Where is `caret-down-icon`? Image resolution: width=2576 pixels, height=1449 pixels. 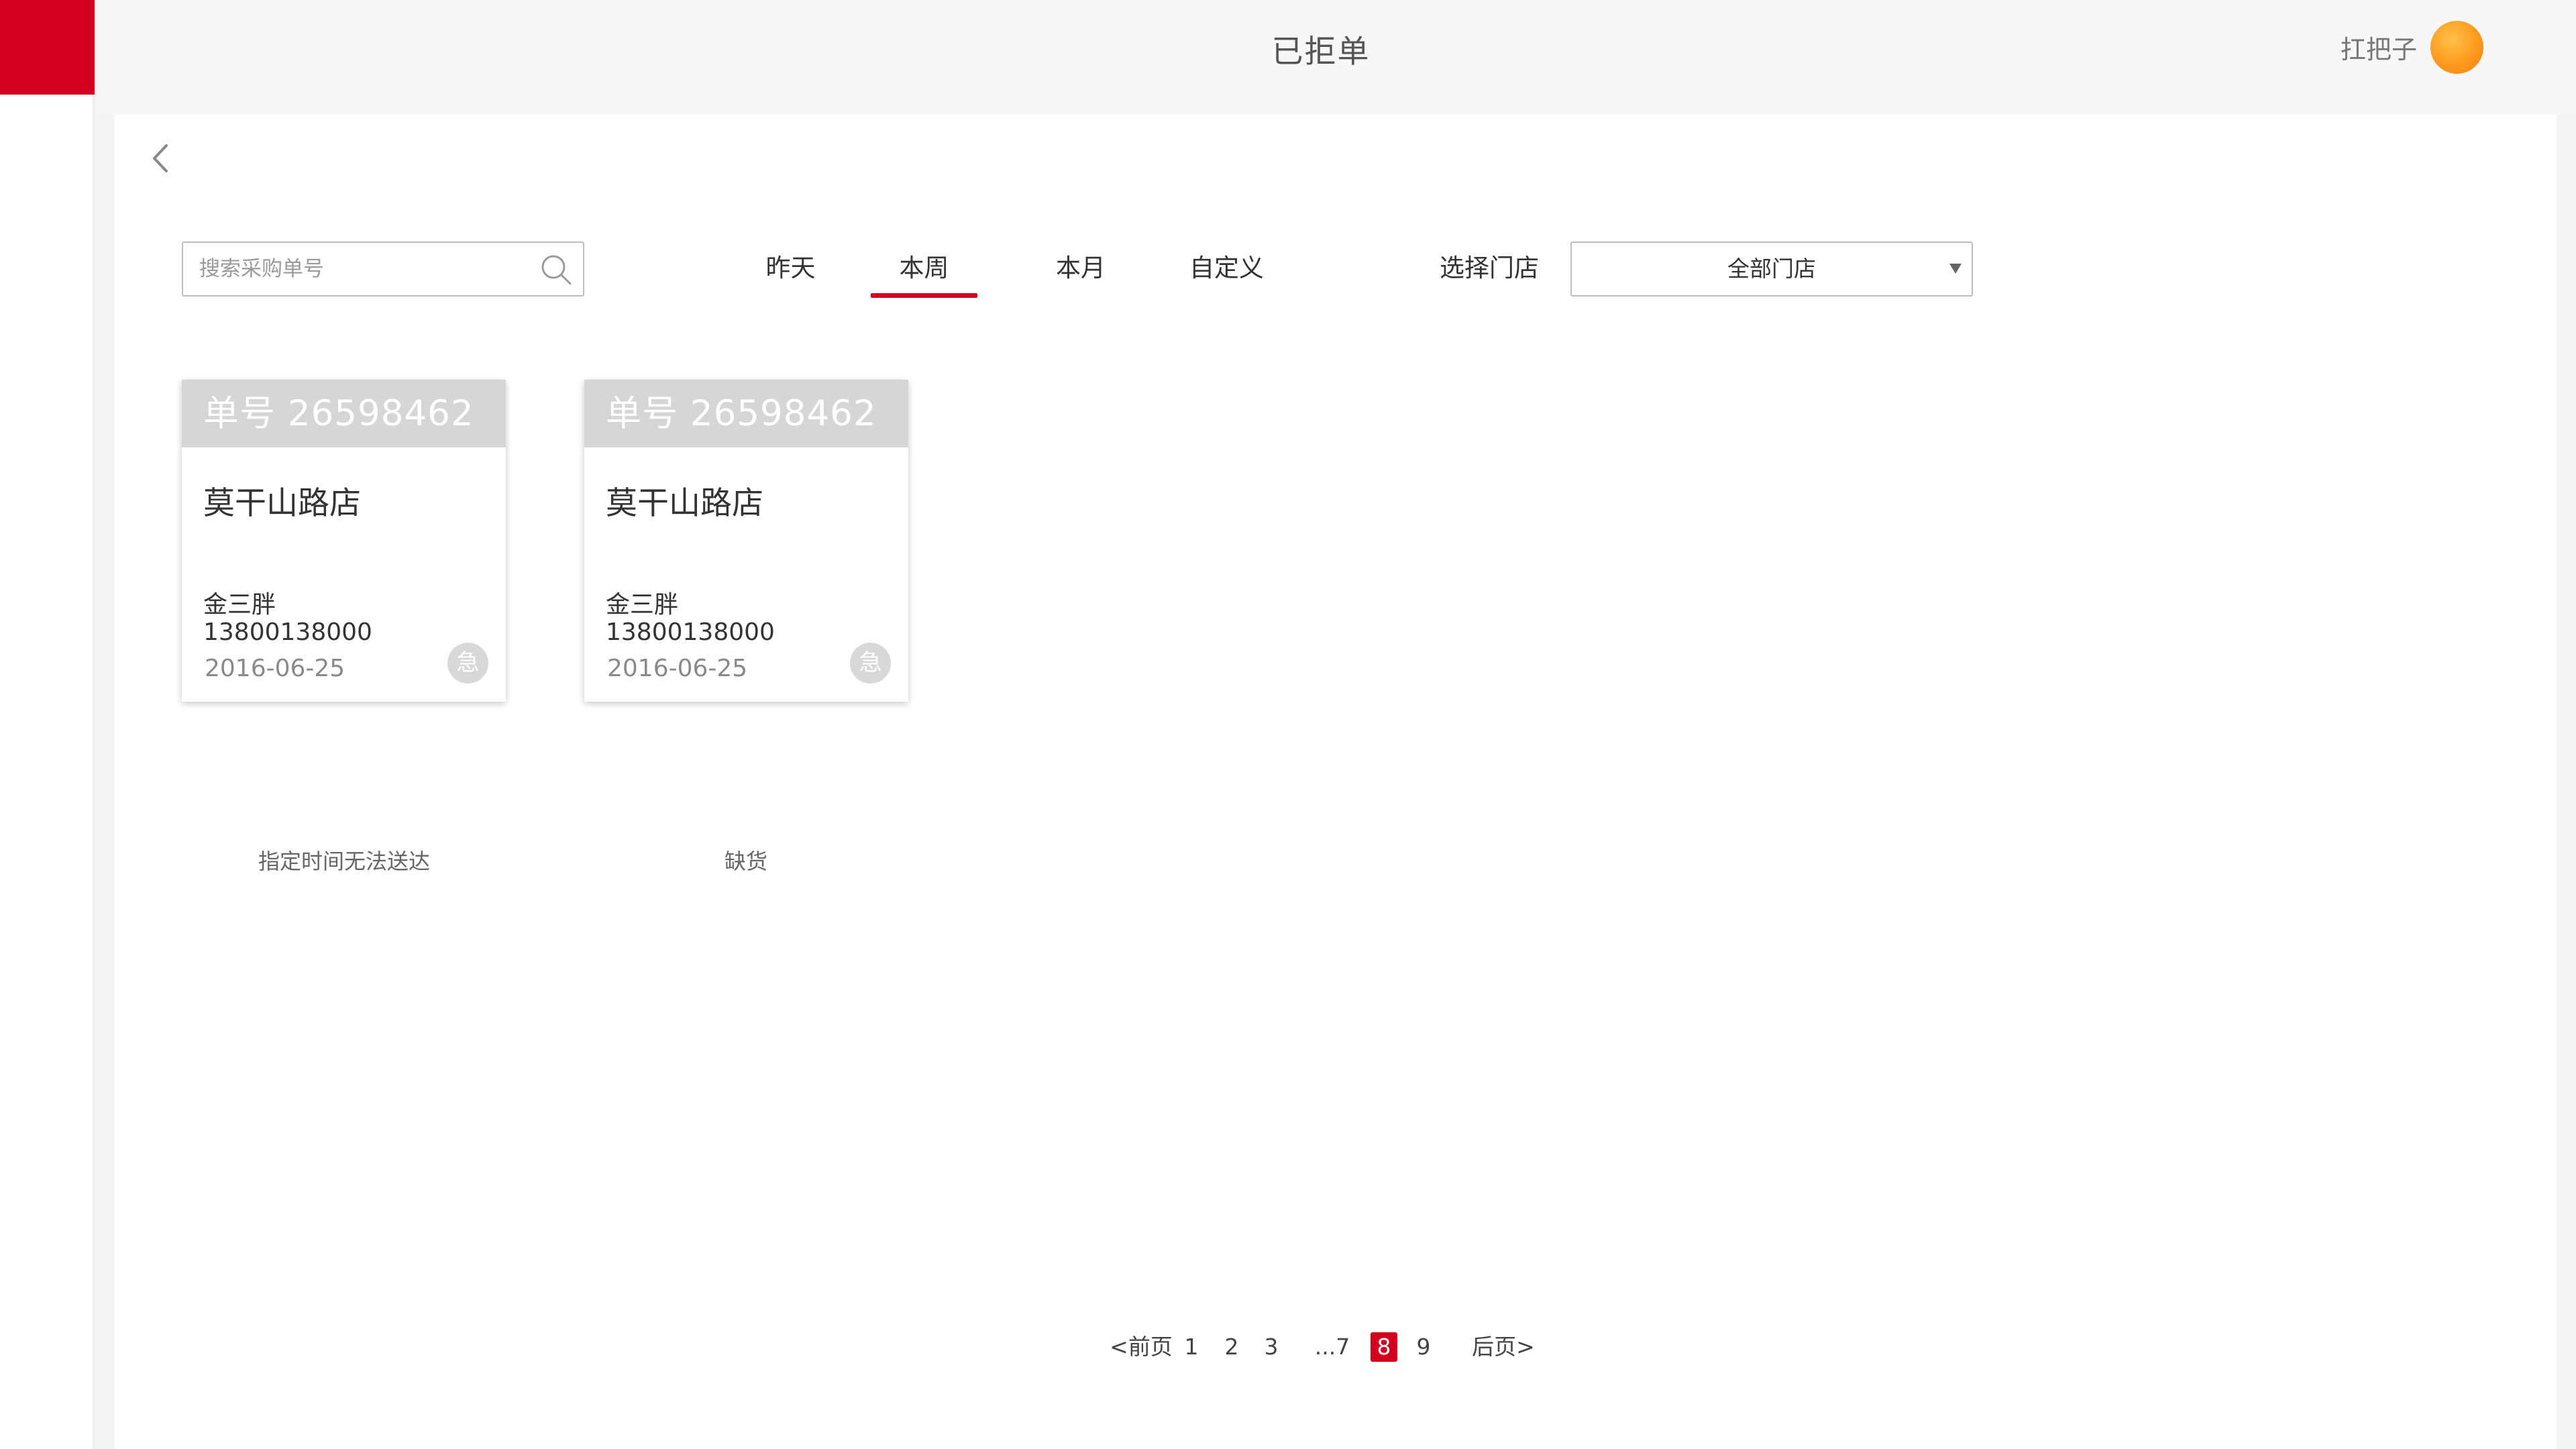 caret-down-icon is located at coordinates (1955, 269).